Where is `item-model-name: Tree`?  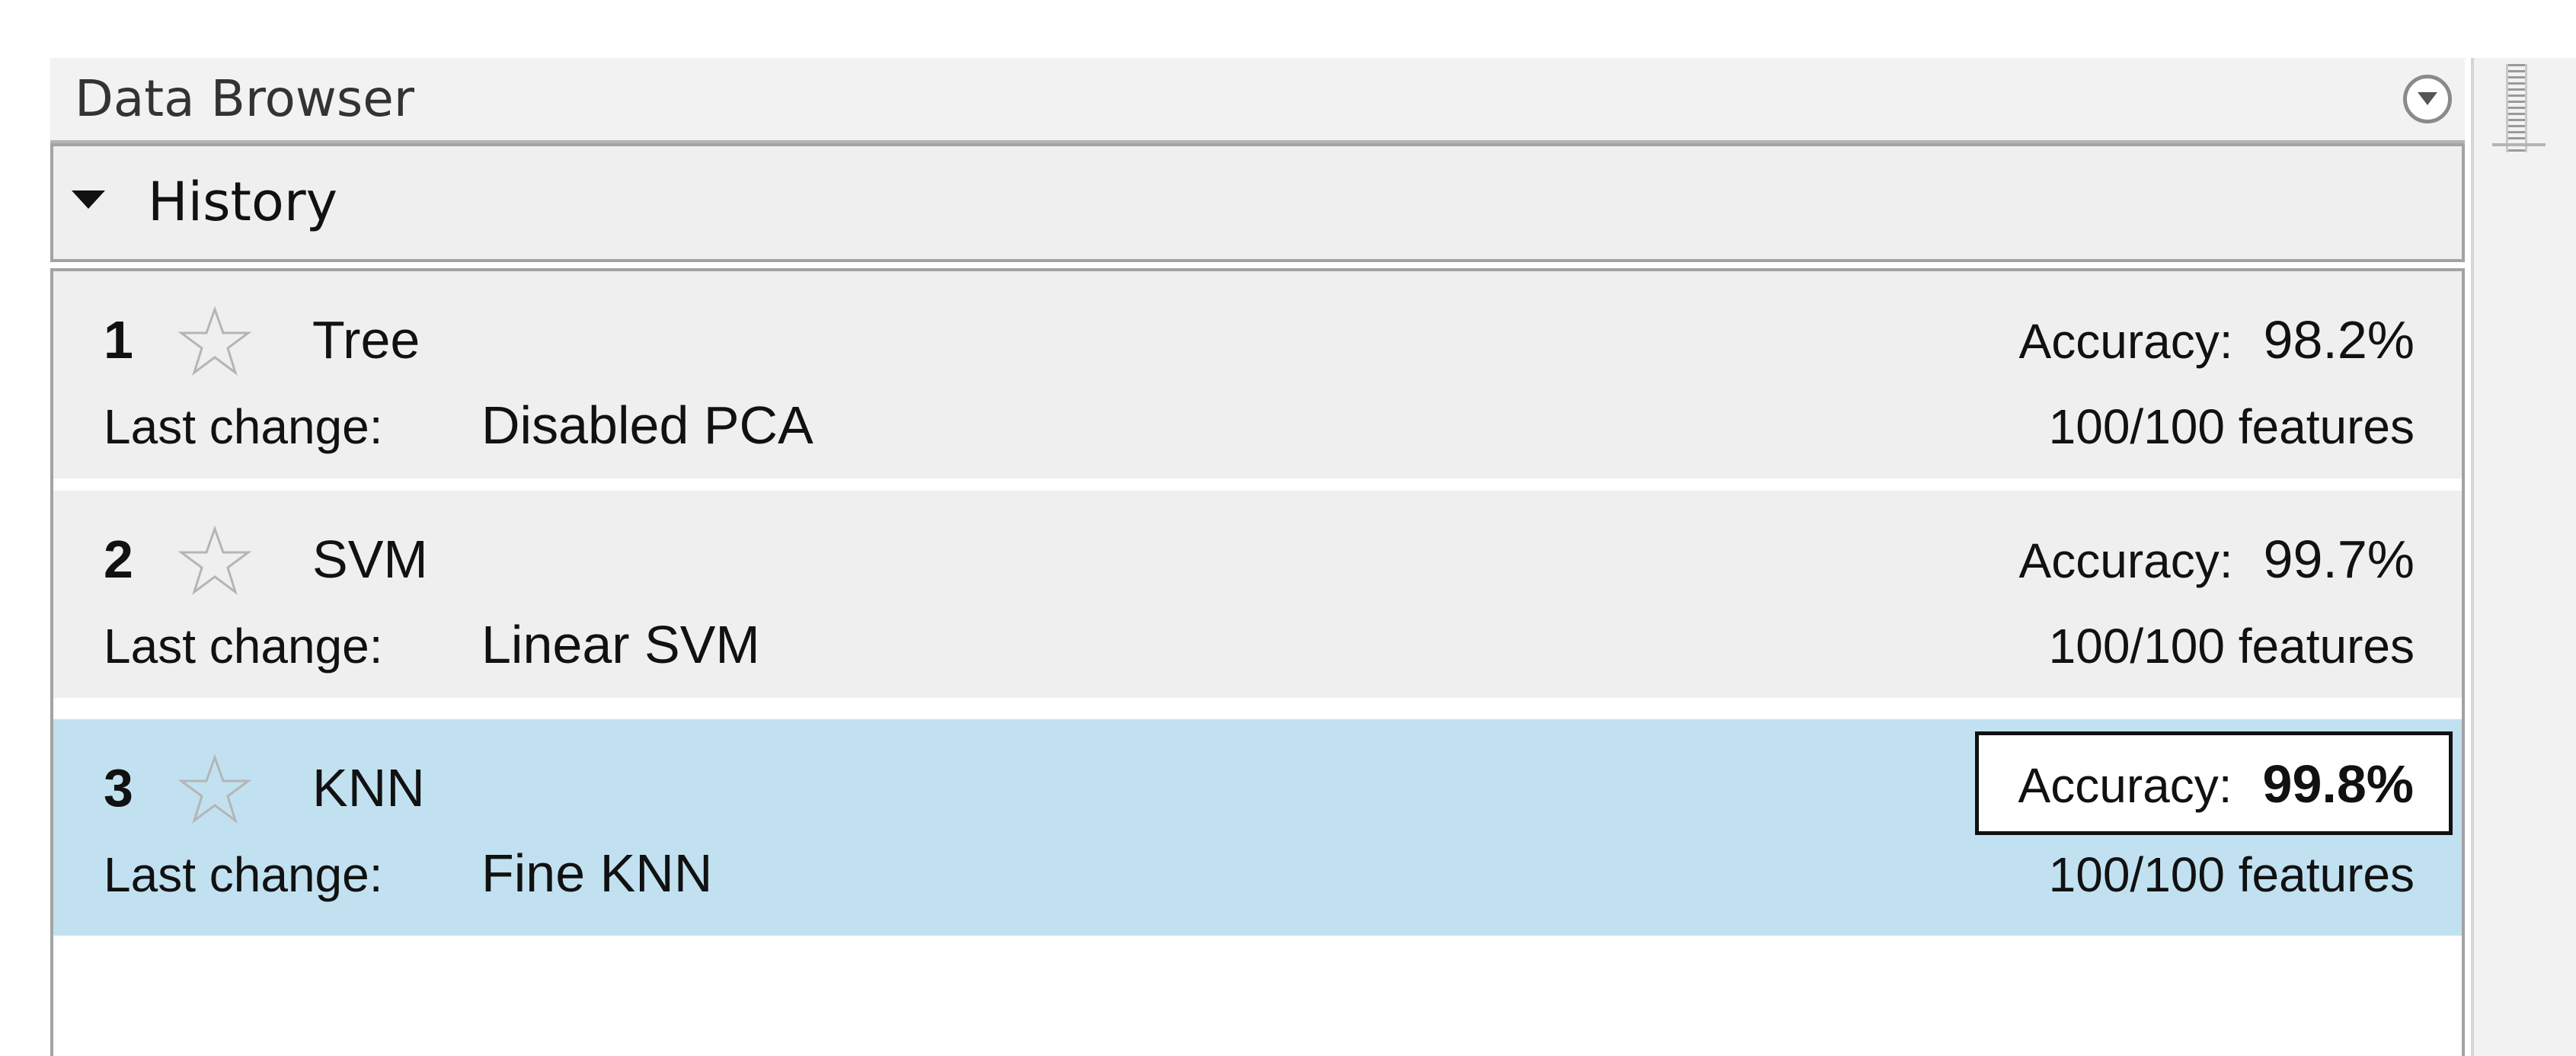 item-model-name: Tree is located at coordinates (366, 340).